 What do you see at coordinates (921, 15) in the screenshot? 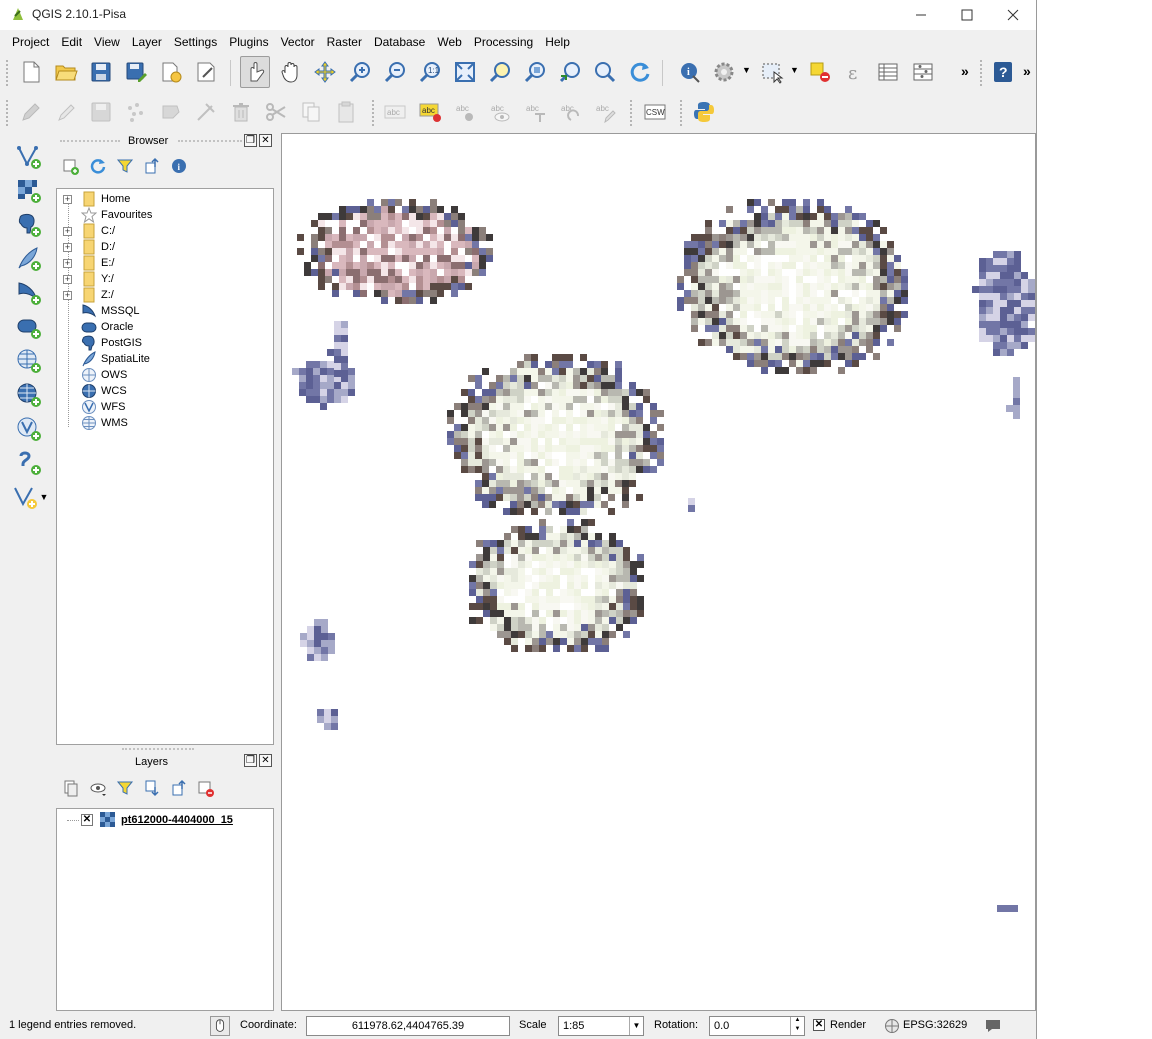
I see `minimize-button` at bounding box center [921, 15].